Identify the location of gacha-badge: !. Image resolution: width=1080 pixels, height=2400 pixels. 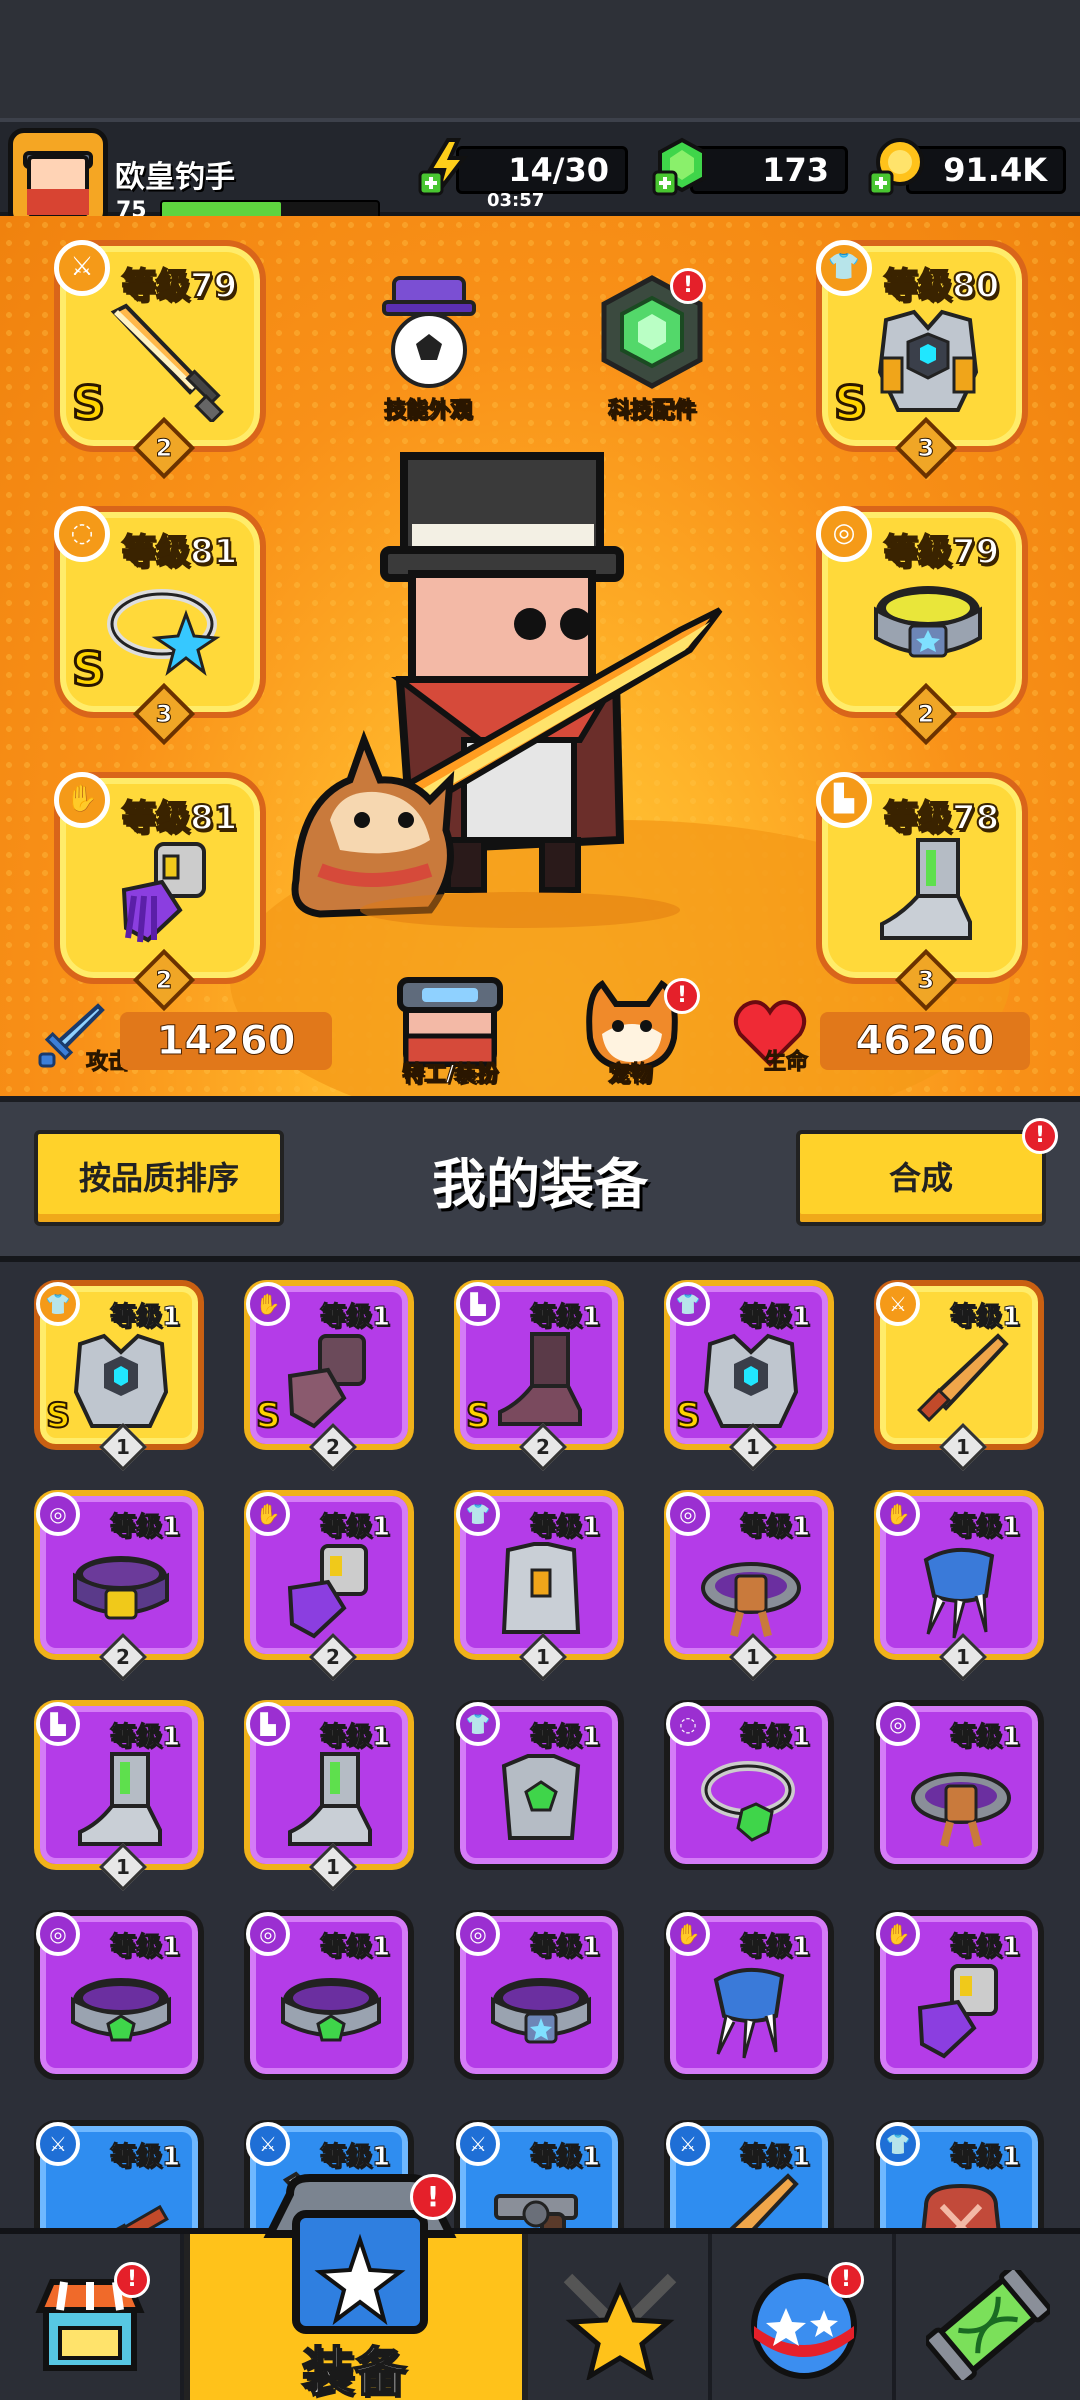
(846, 2280).